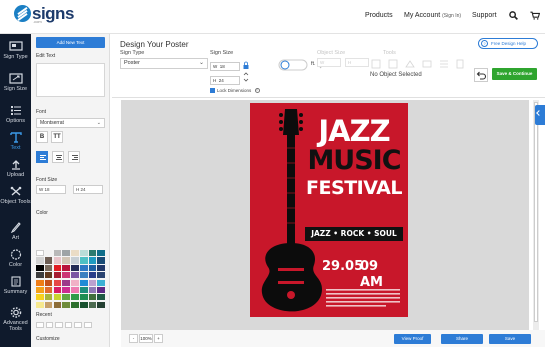  Describe the element at coordinates (510, 339) in the screenshot. I see `save-button: Save` at that location.